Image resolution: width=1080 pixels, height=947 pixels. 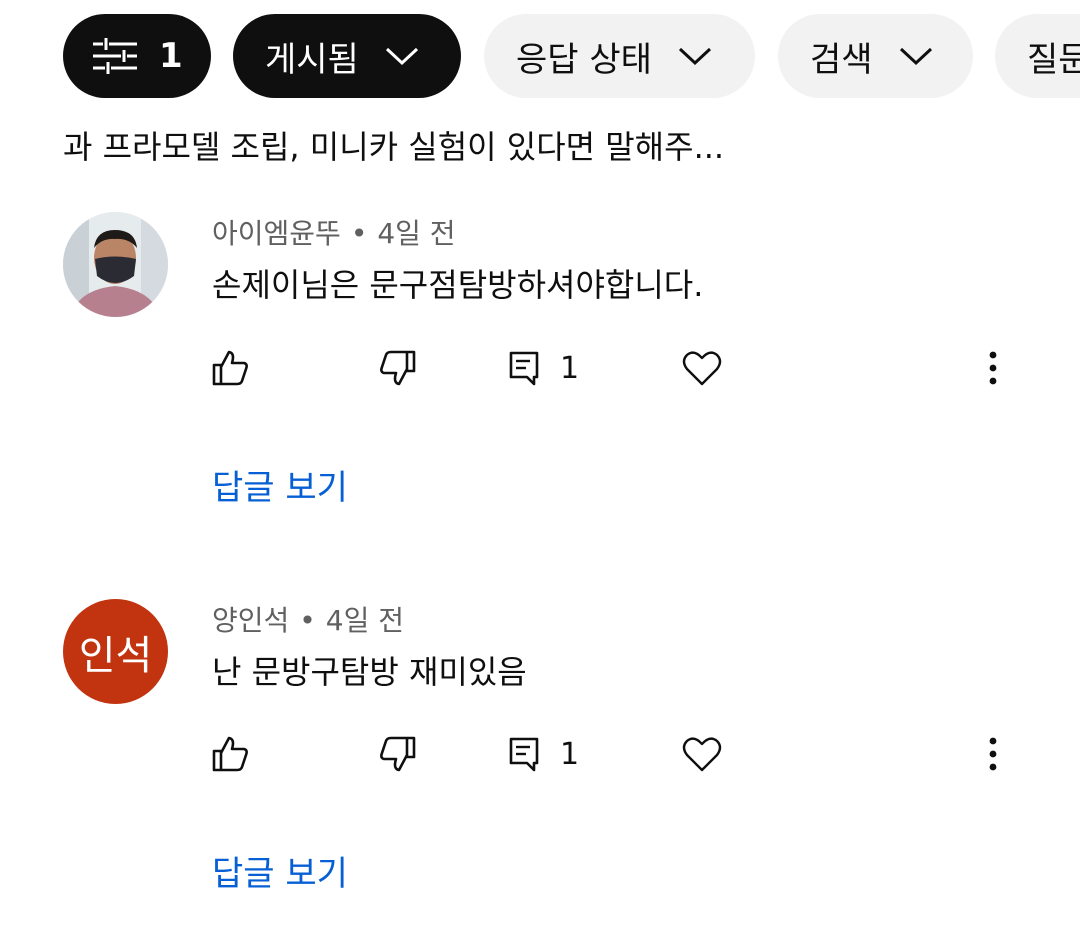 I want to click on filter-chip: 1, so click(x=137, y=56).